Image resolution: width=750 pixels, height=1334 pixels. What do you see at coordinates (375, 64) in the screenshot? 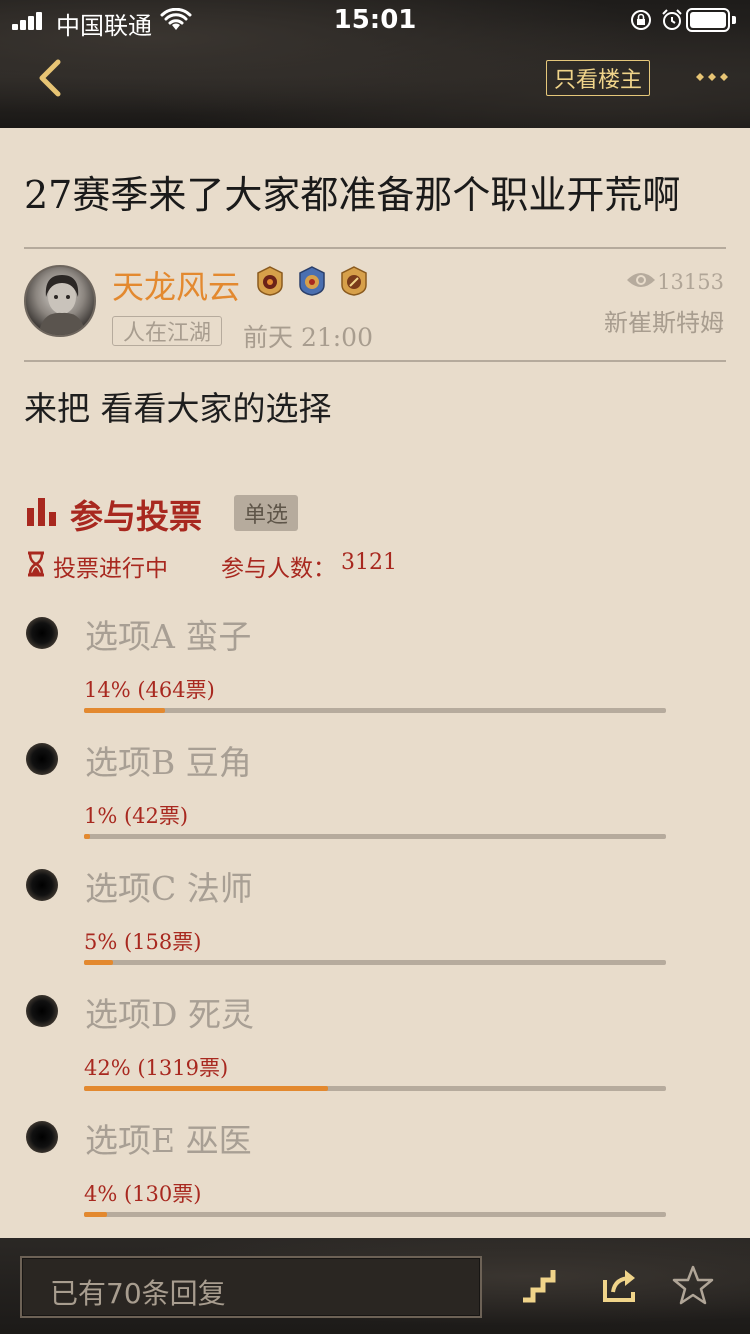
I see `top-bar: 中国联通 15:01 只看楼主` at bounding box center [375, 64].